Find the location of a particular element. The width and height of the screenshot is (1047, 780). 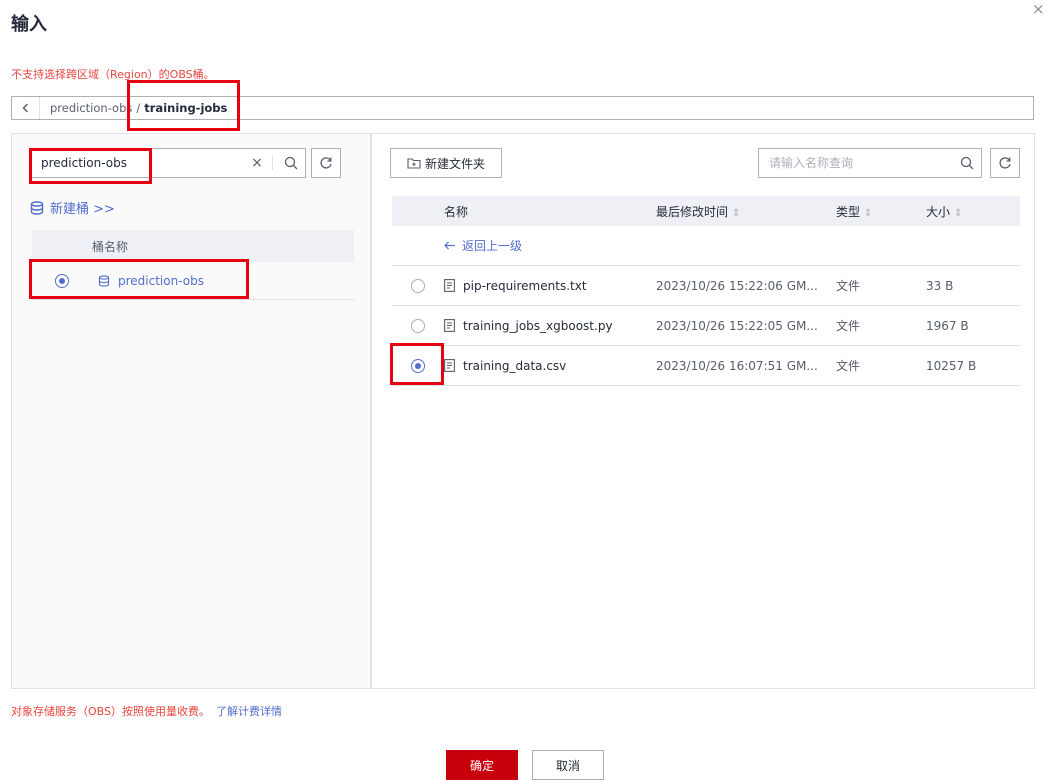

billing-note-text: 对象存储服务（OBS）按照使用量收费。 is located at coordinates (110, 711).